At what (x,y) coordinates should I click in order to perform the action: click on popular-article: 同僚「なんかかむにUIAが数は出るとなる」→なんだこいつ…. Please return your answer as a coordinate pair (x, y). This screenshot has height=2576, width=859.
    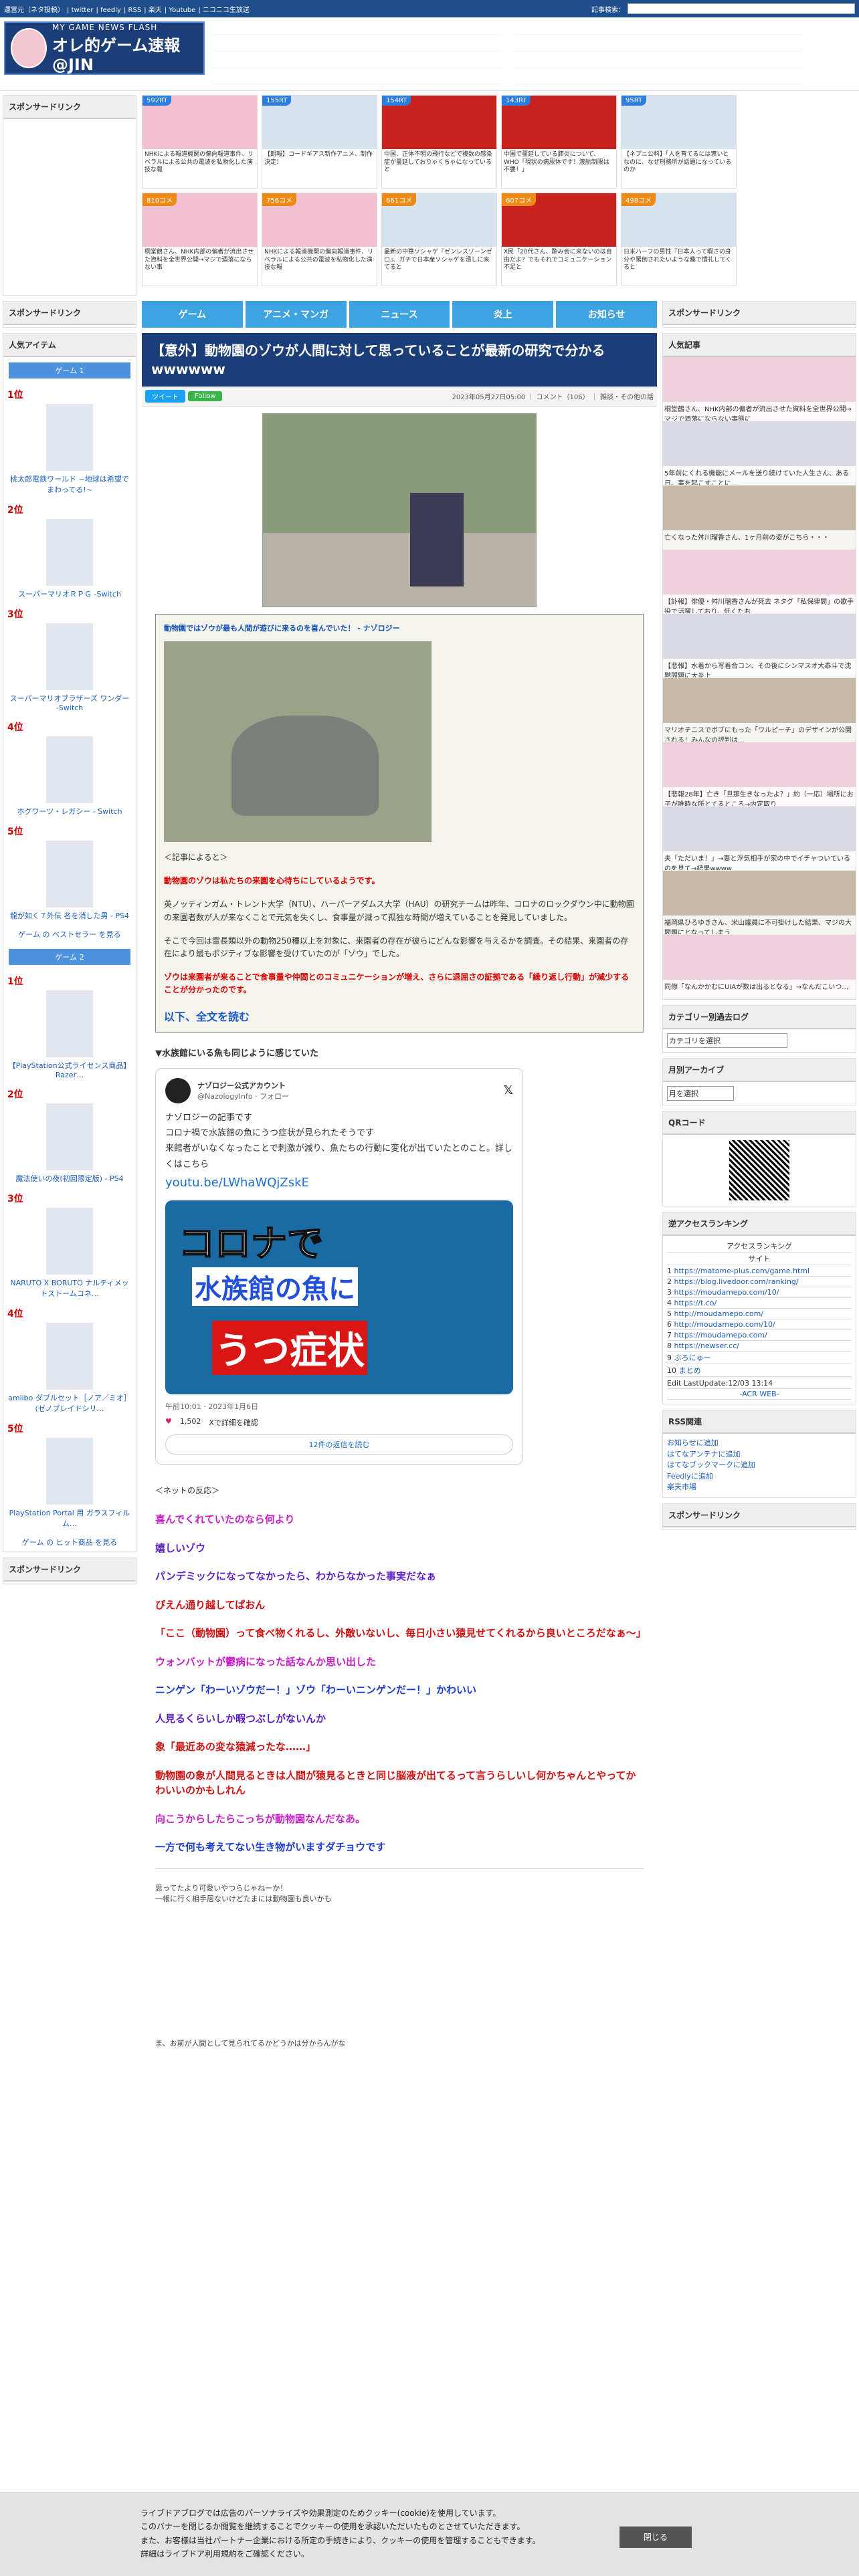
    Looking at the image, I should click on (759, 967).